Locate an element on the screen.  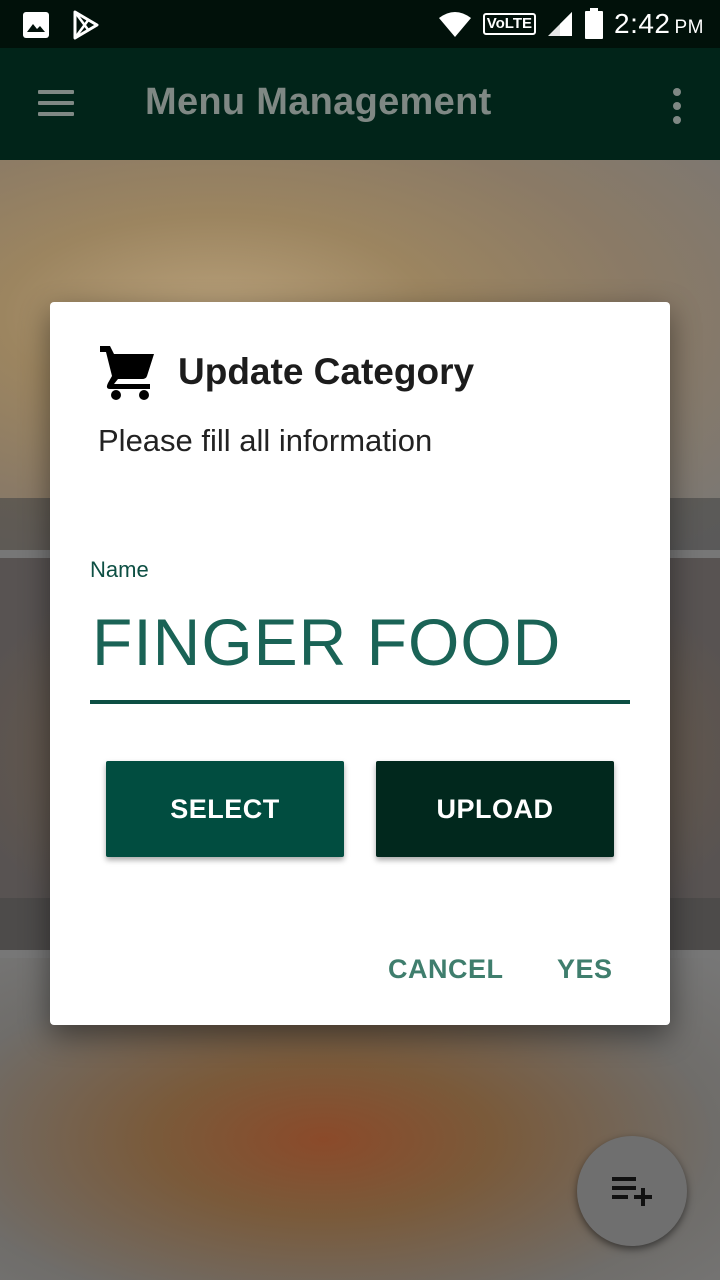
dialog-message: Please fill all information is located at coordinates (265, 440).